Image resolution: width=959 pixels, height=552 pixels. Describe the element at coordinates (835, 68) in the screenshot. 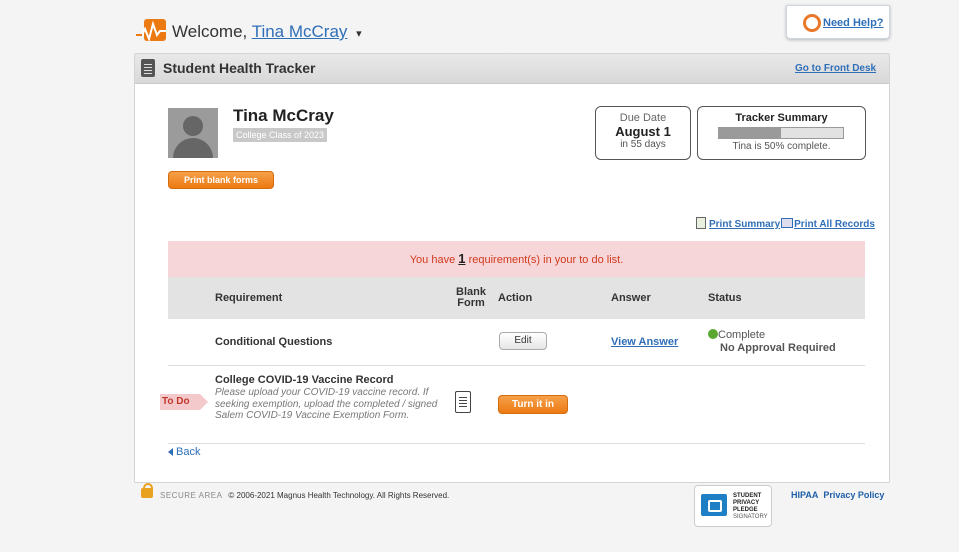

I see `front-desk-link: Go to Front Desk` at that location.